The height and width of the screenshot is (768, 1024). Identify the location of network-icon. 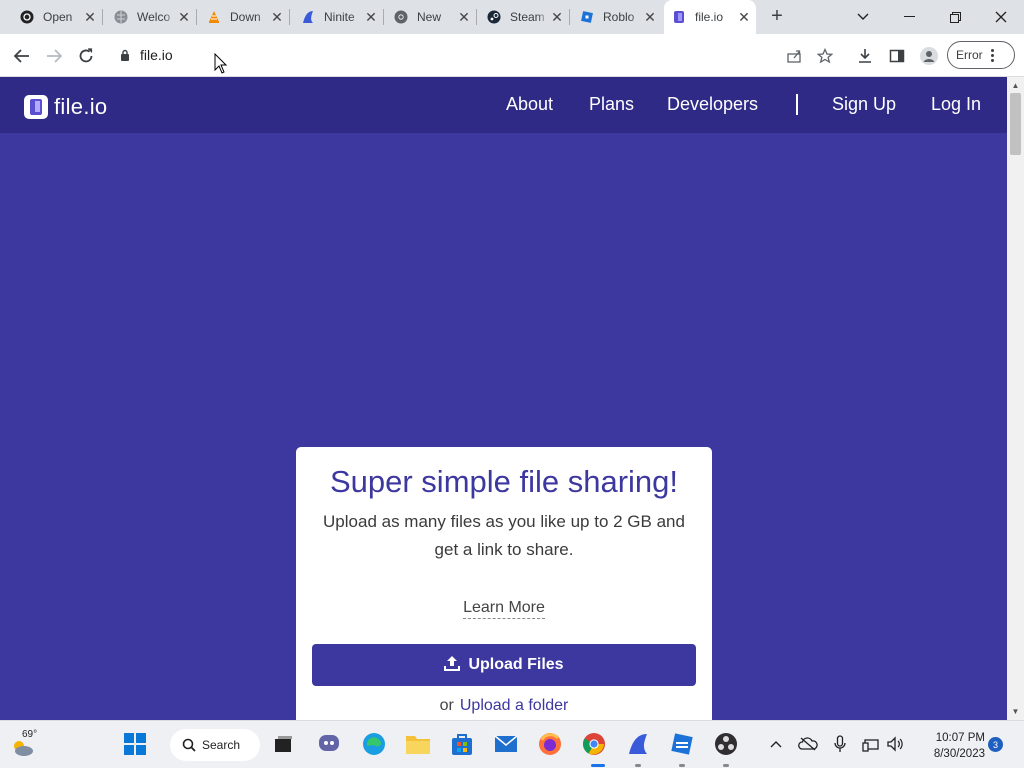
(871, 744).